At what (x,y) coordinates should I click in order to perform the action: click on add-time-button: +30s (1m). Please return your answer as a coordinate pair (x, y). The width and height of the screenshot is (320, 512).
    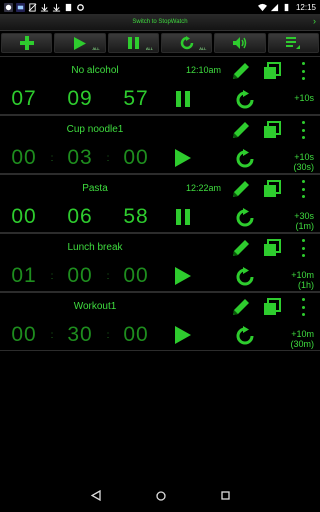
    Looking at the image, I should click on (304, 221).